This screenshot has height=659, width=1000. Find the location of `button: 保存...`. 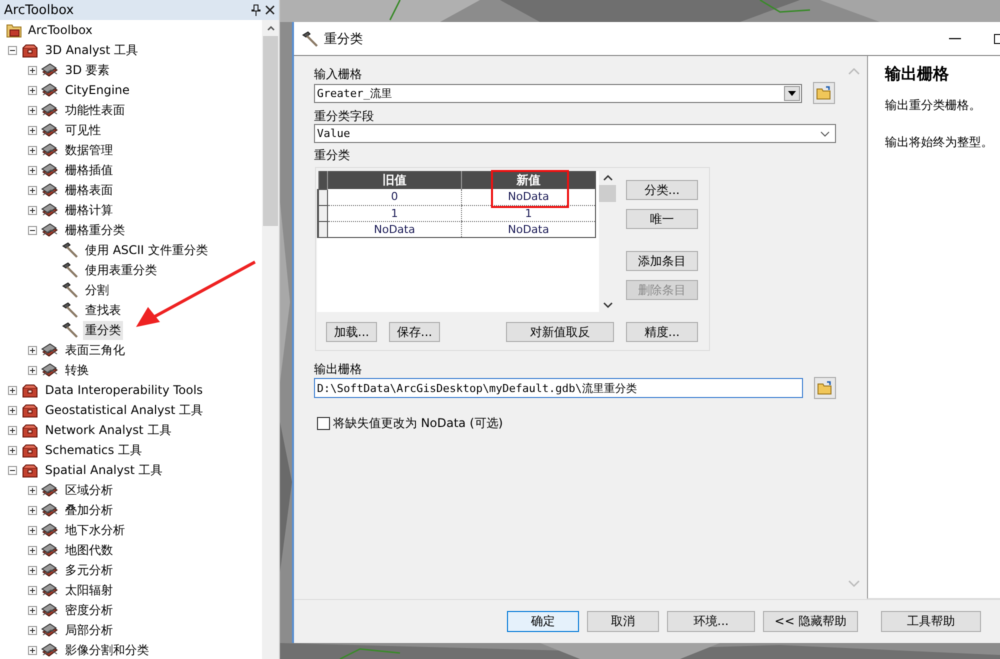

button: 保存... is located at coordinates (414, 332).